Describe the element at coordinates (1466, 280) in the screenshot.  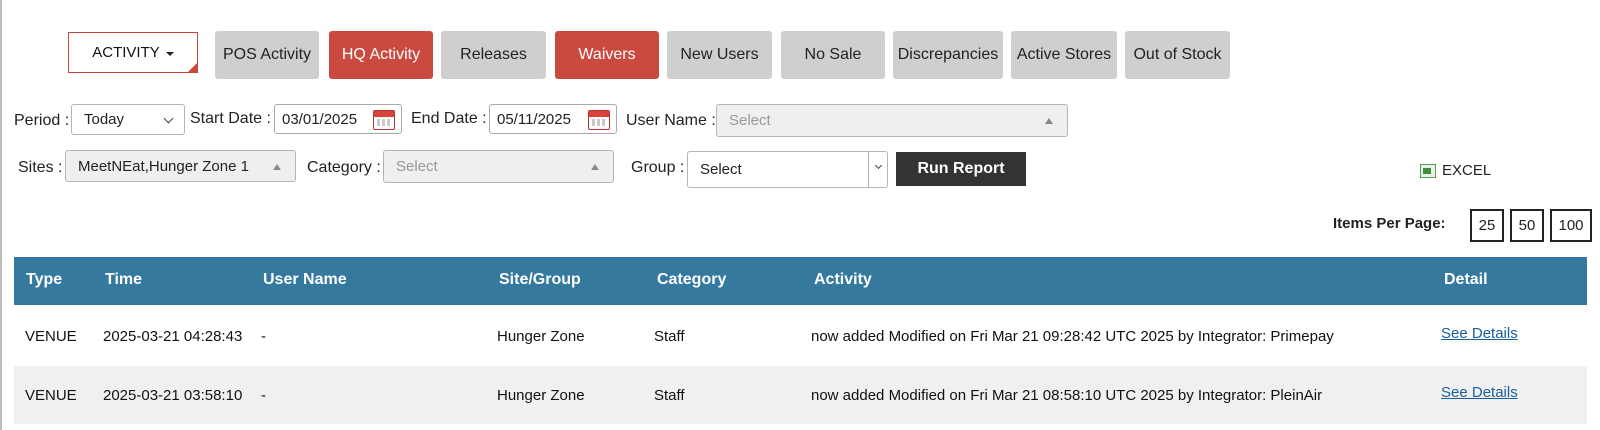
I see `column-header-detail: Detail` at that location.